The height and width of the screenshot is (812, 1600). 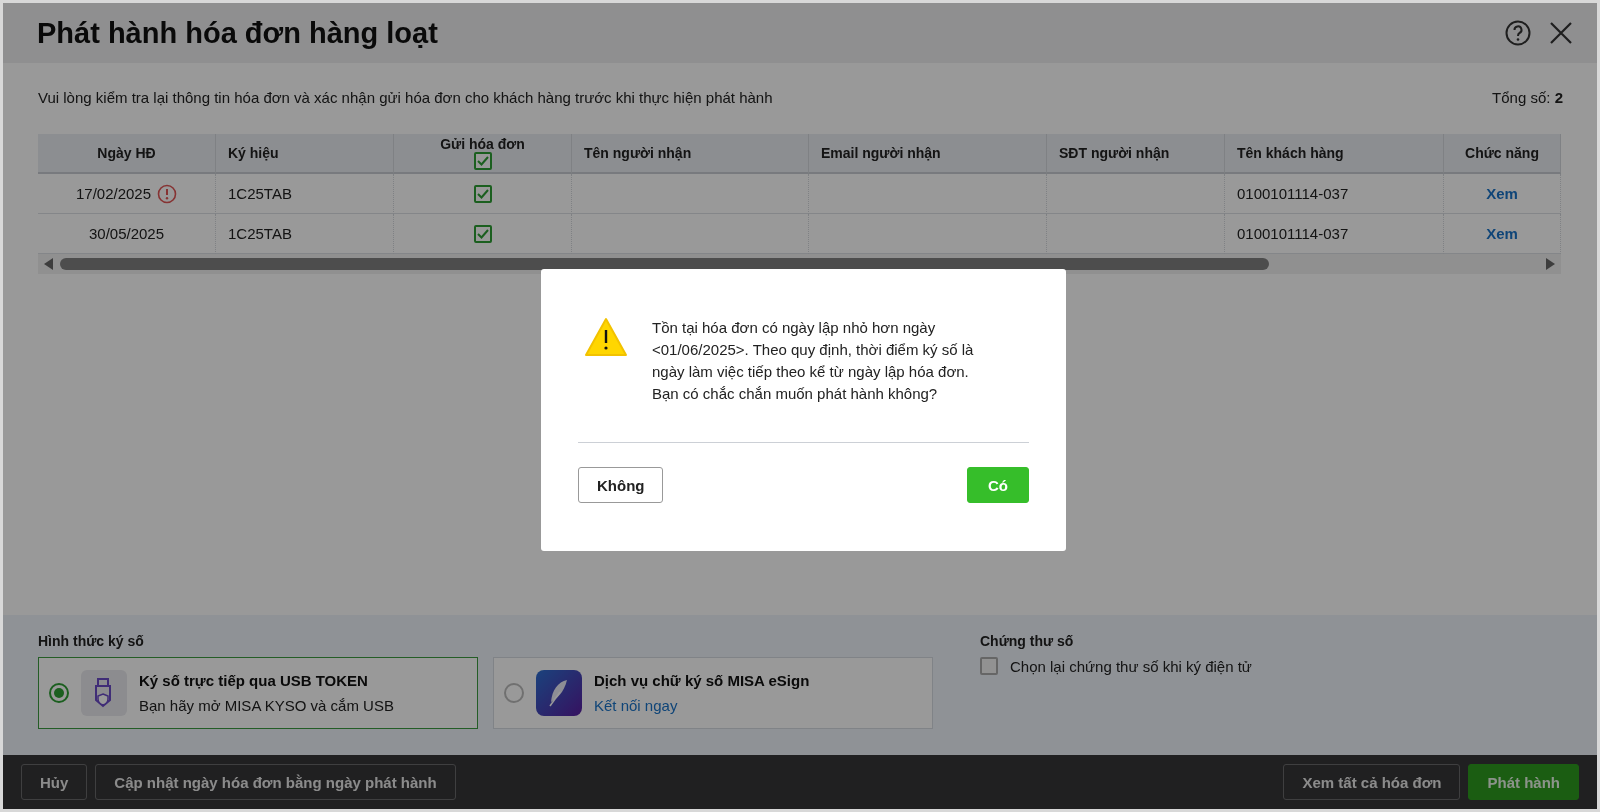 What do you see at coordinates (1518, 33) in the screenshot?
I see `help-icon` at bounding box center [1518, 33].